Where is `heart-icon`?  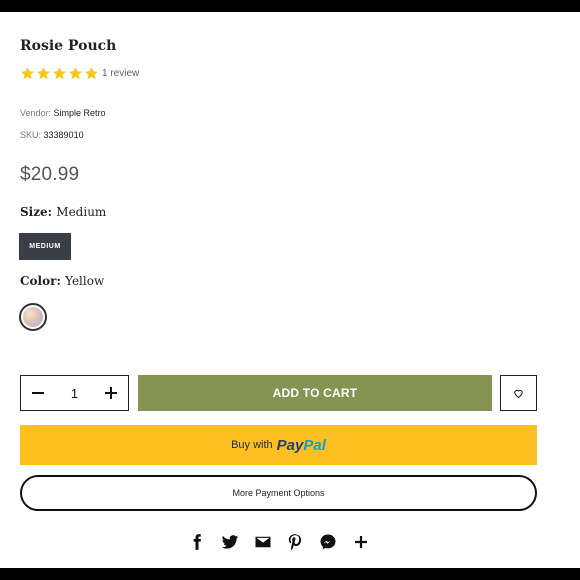 heart-icon is located at coordinates (518, 393).